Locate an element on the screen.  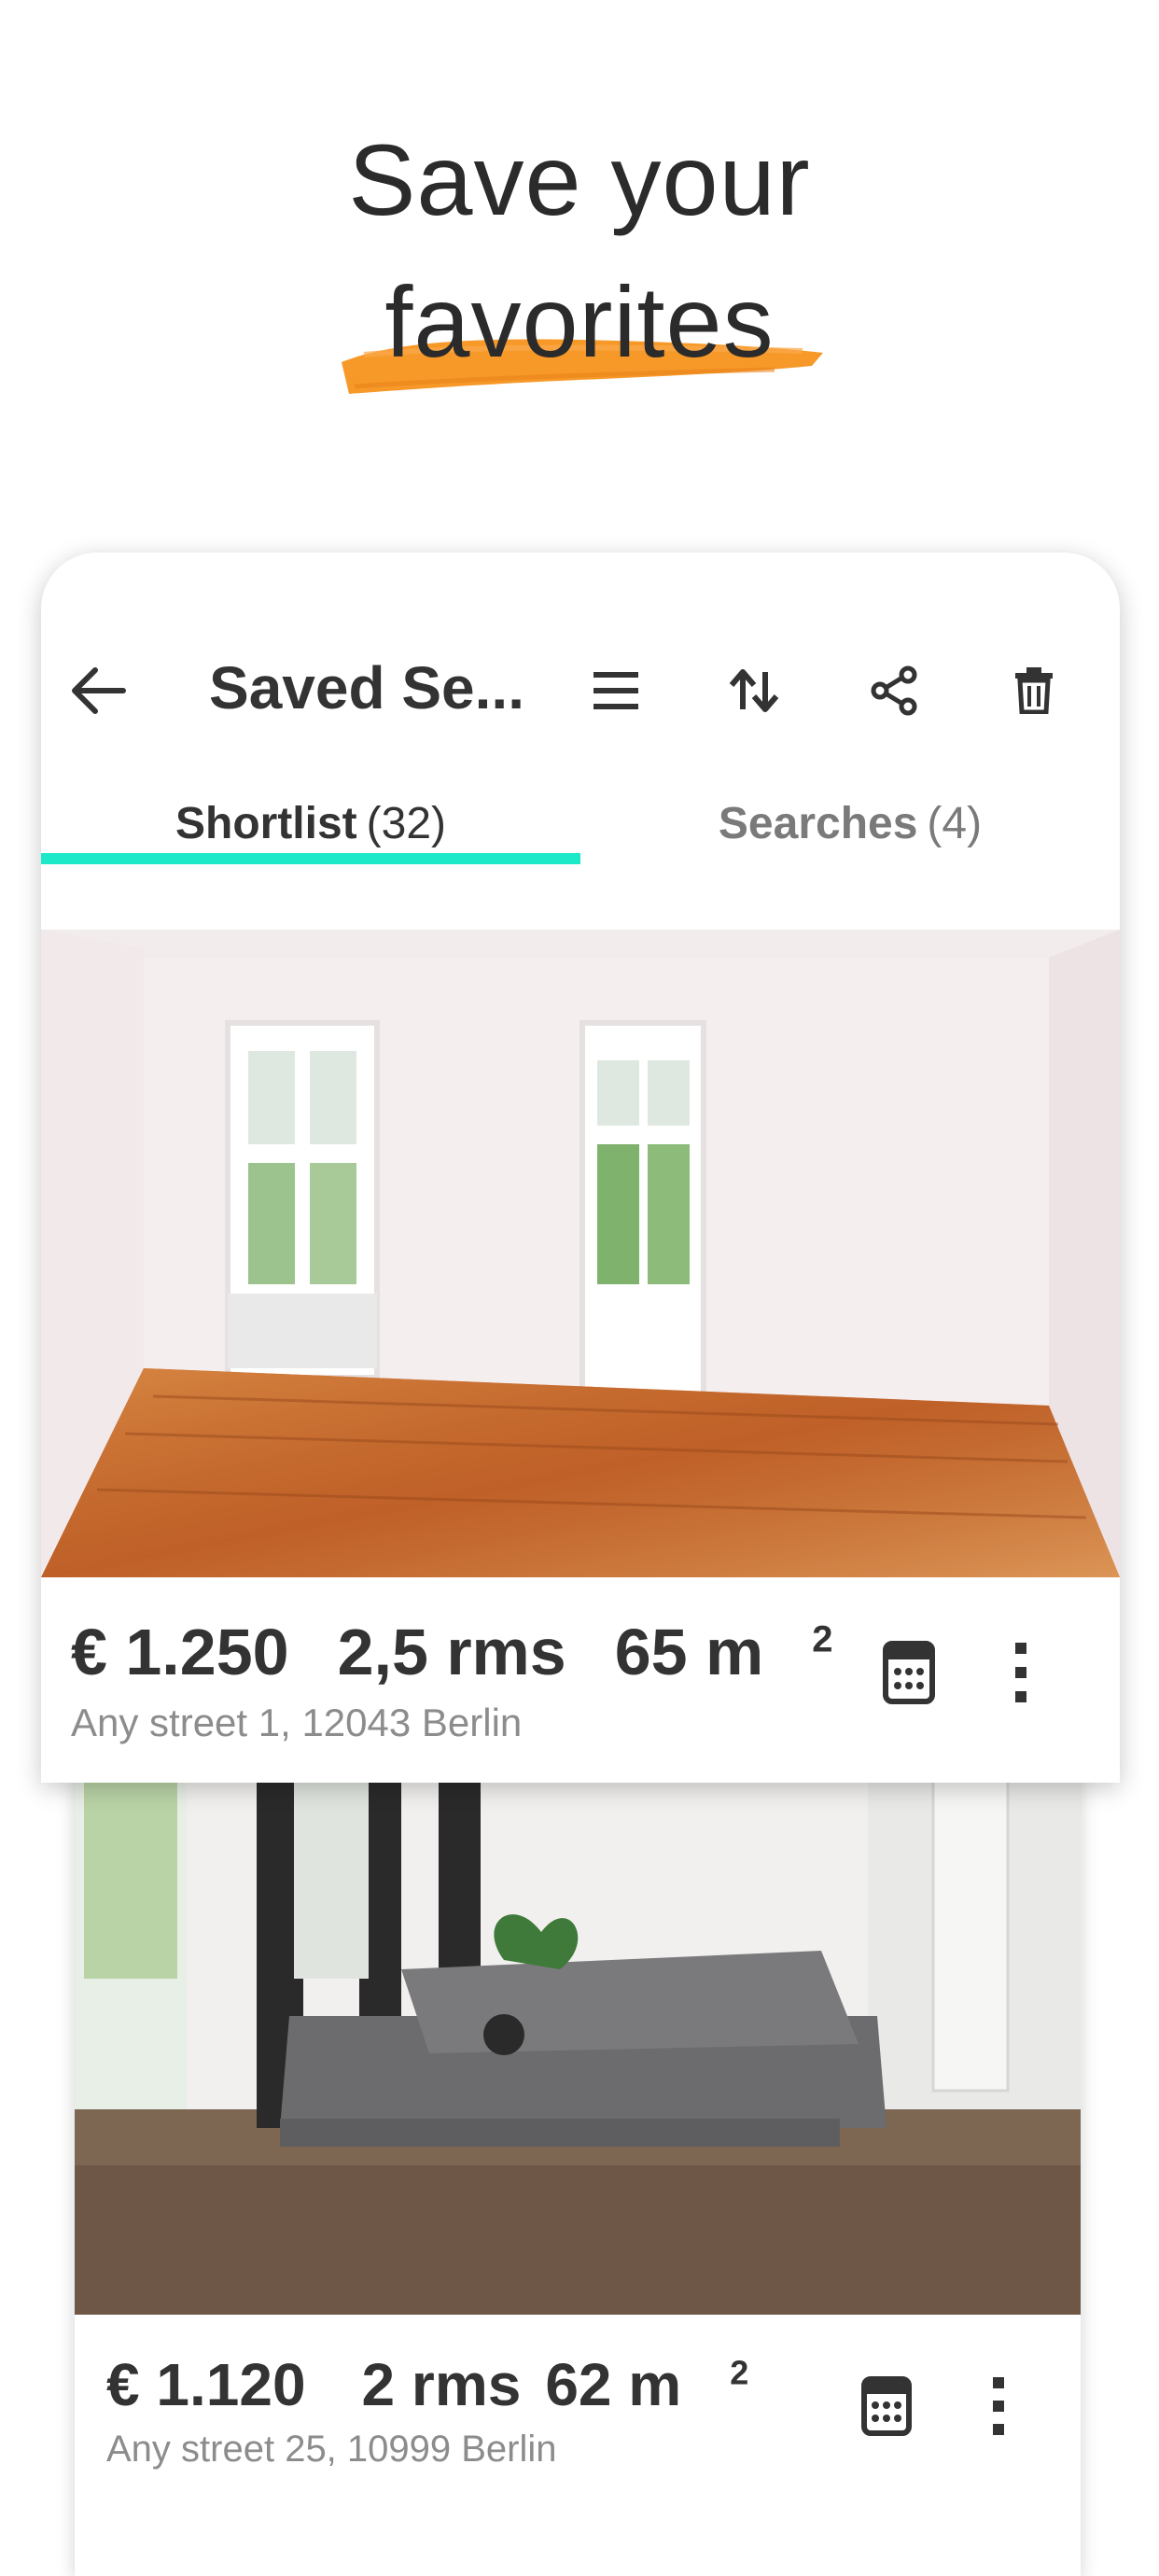
headline-line-2: favorites is located at coordinates (579, 321).